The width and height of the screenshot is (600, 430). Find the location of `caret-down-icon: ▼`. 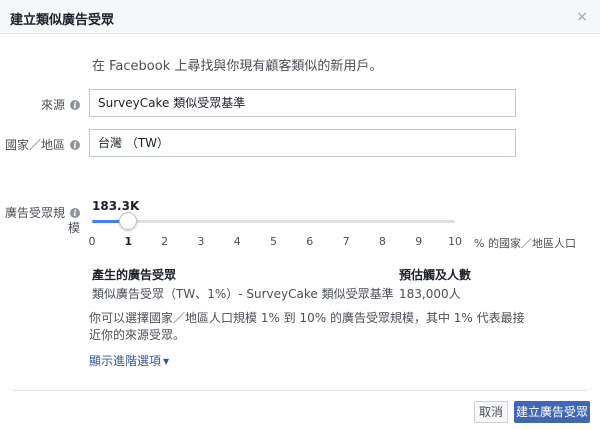

caret-down-icon: ▼ is located at coordinates (166, 361).